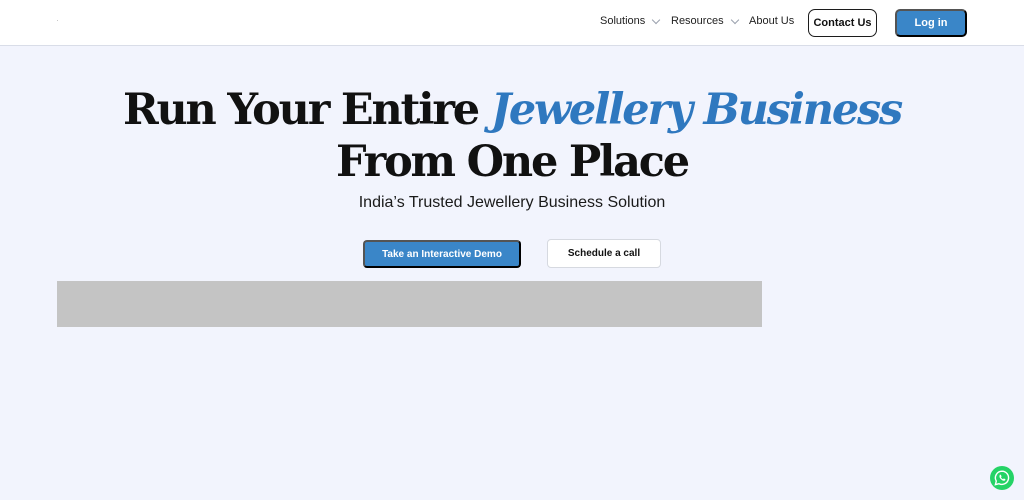 This screenshot has height=500, width=1024. I want to click on nav-about-us: About Us, so click(771, 21).